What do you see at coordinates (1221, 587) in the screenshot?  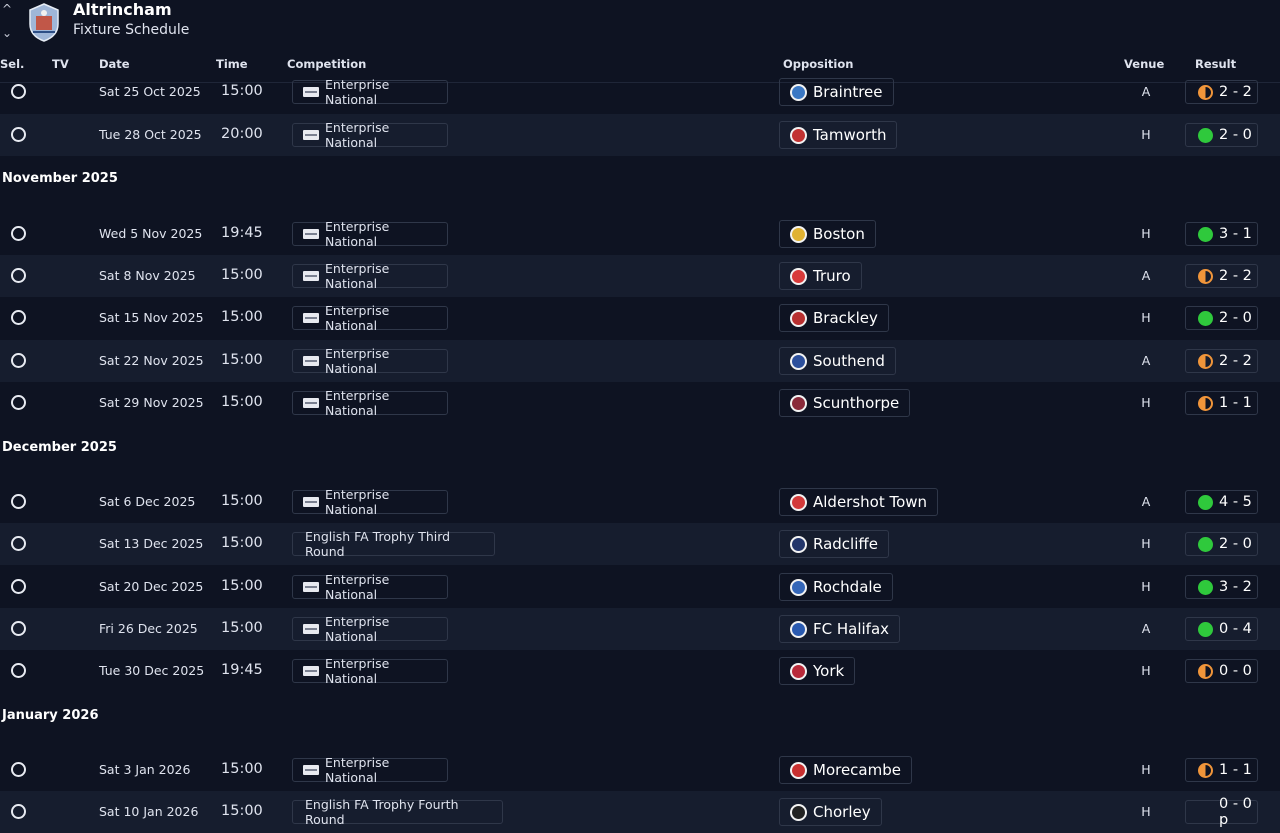 I see `result-chip: 3 - 2` at bounding box center [1221, 587].